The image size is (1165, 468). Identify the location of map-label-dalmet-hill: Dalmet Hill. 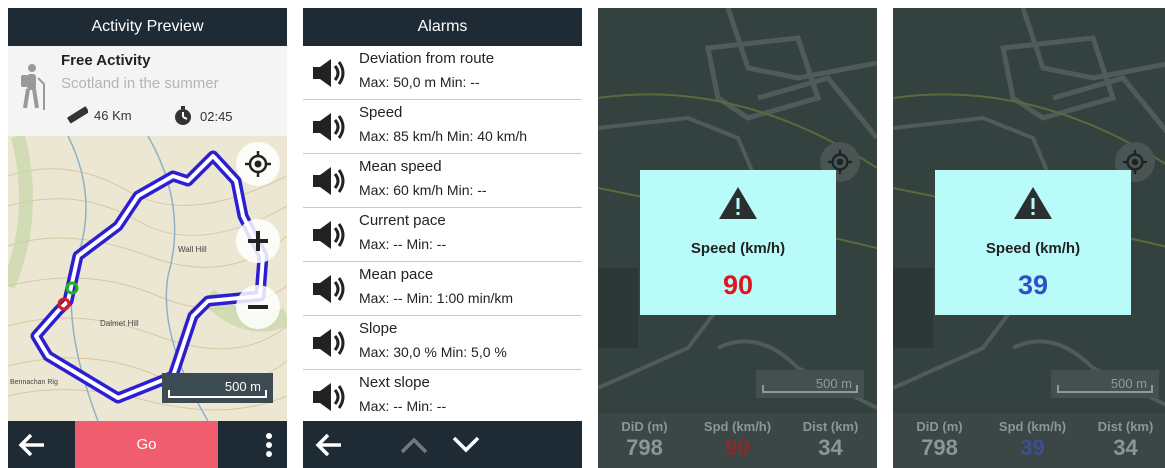
(119, 323).